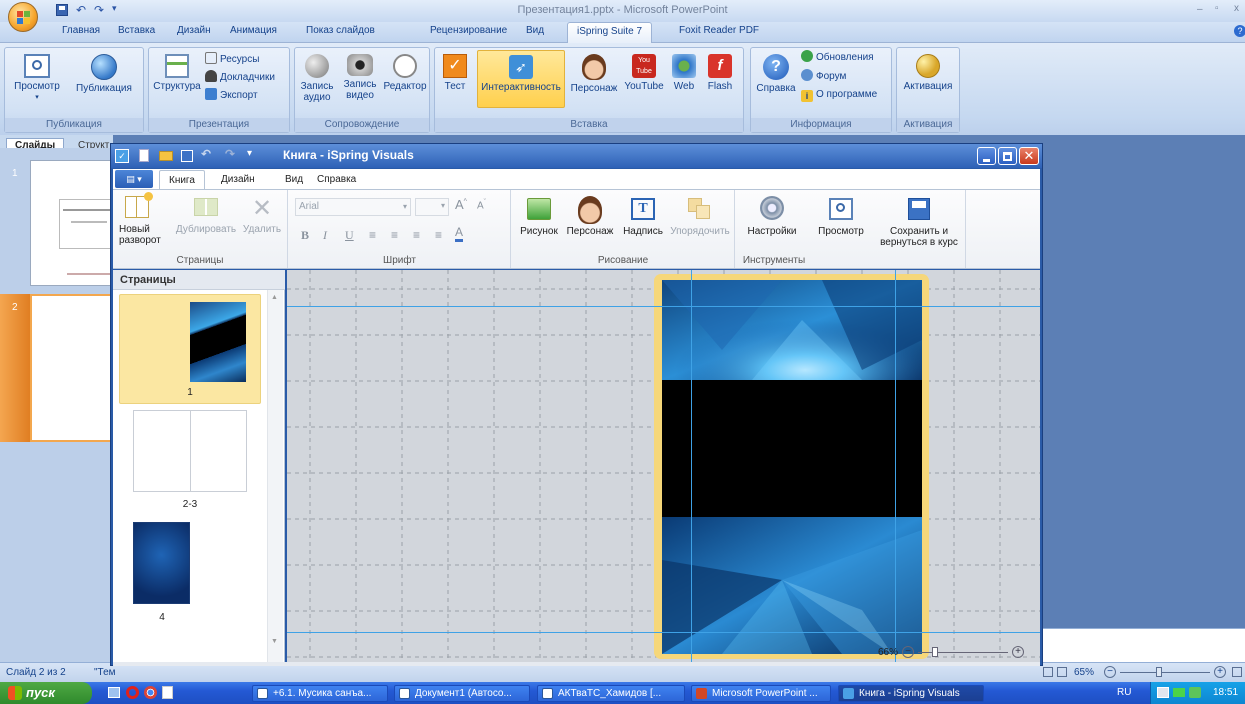 This screenshot has width=1245, height=704. I want to click on arrange-button: Упорядочить, so click(700, 216).